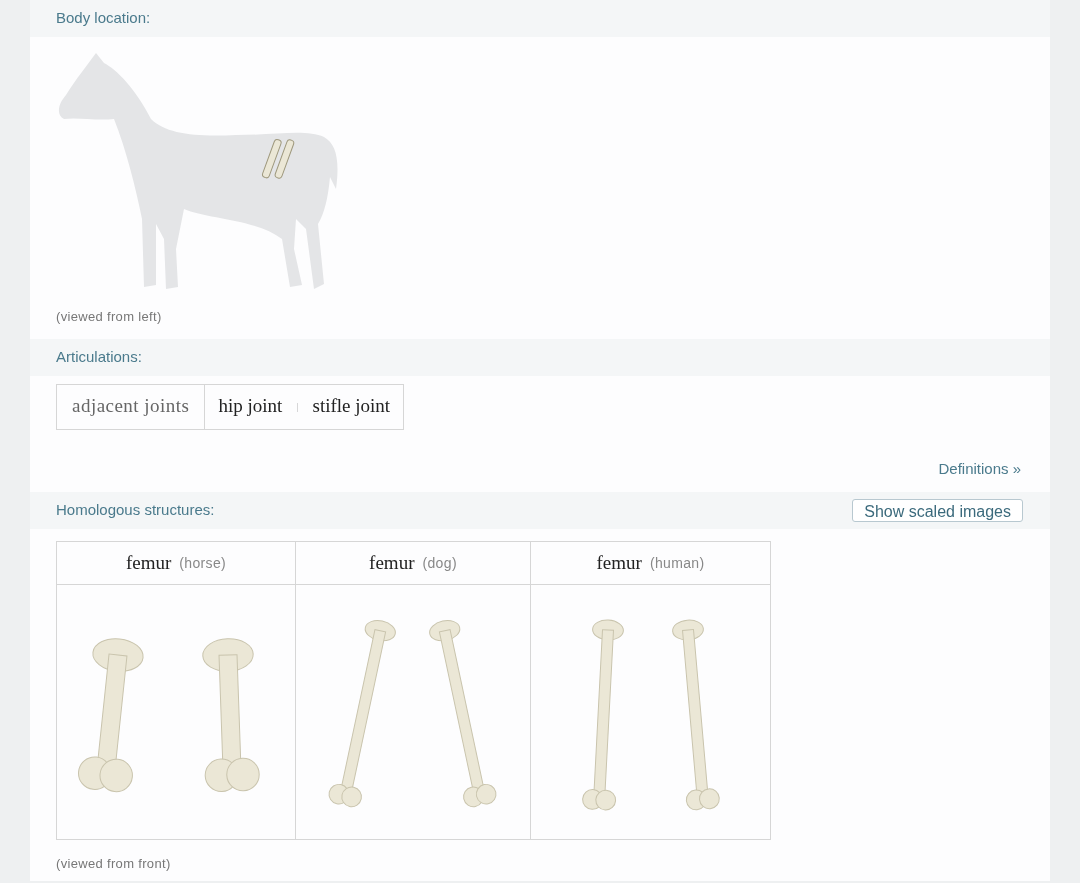 The width and height of the screenshot is (1080, 883). Describe the element at coordinates (109, 317) in the screenshot. I see `view-caption: (viewed from left)` at that location.